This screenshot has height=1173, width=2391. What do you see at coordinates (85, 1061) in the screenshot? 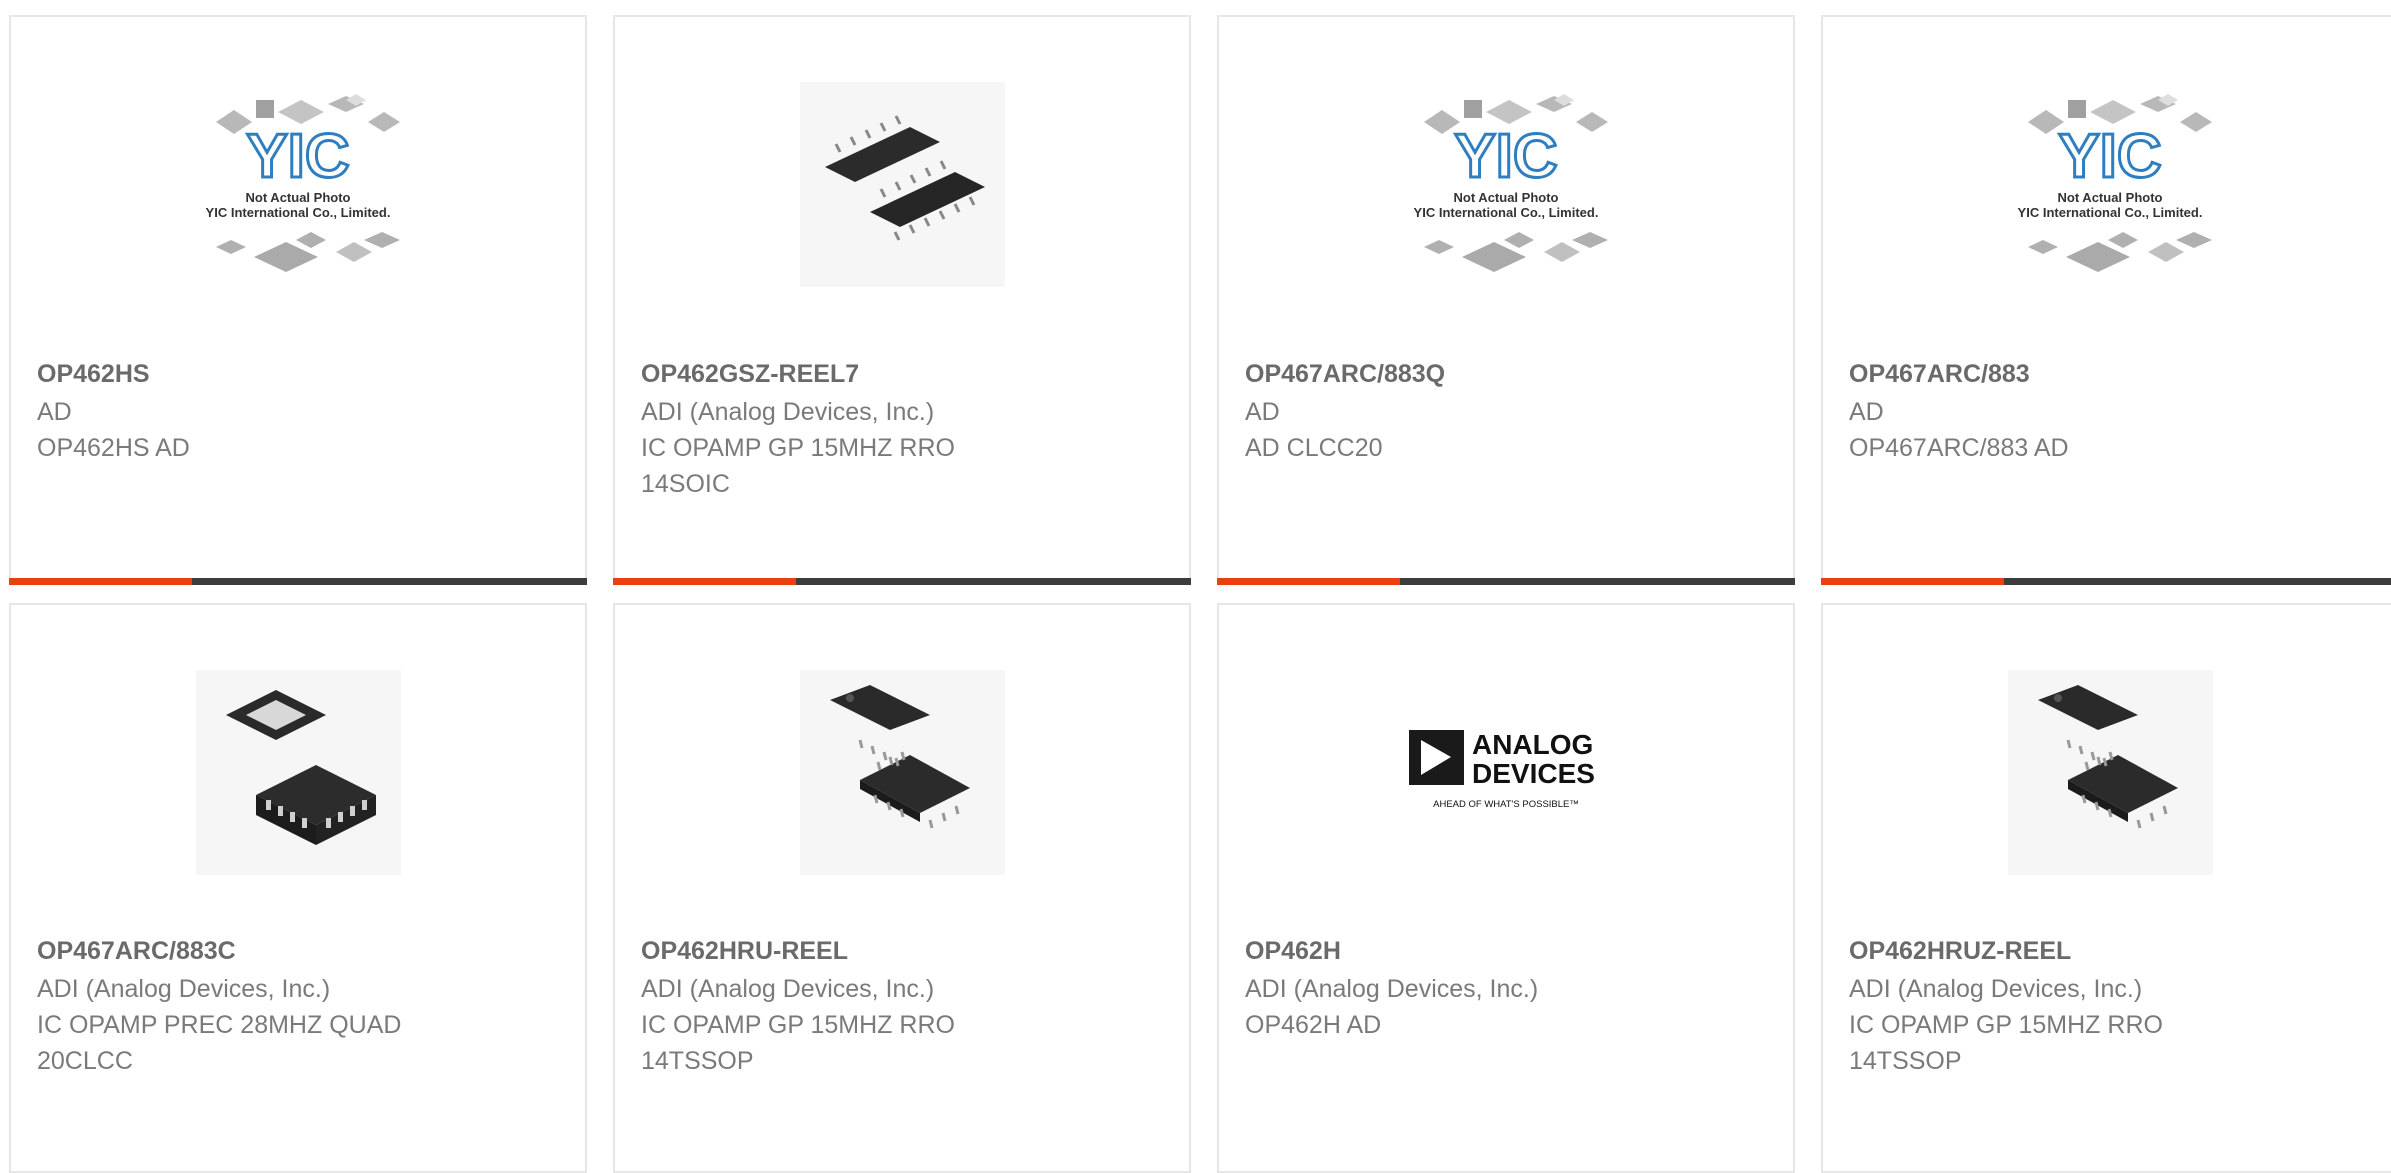
I see `description-line: 20CLCC` at bounding box center [85, 1061].